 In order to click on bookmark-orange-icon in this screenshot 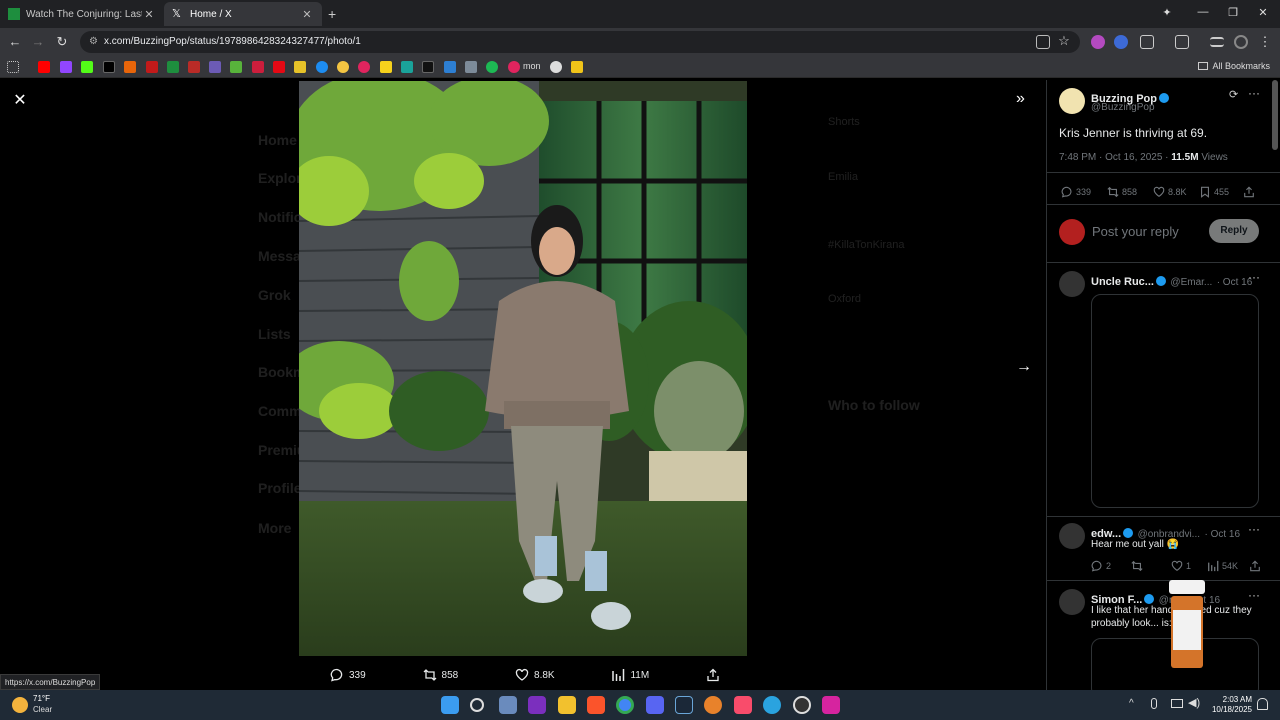, I will do `click(130, 67)`.